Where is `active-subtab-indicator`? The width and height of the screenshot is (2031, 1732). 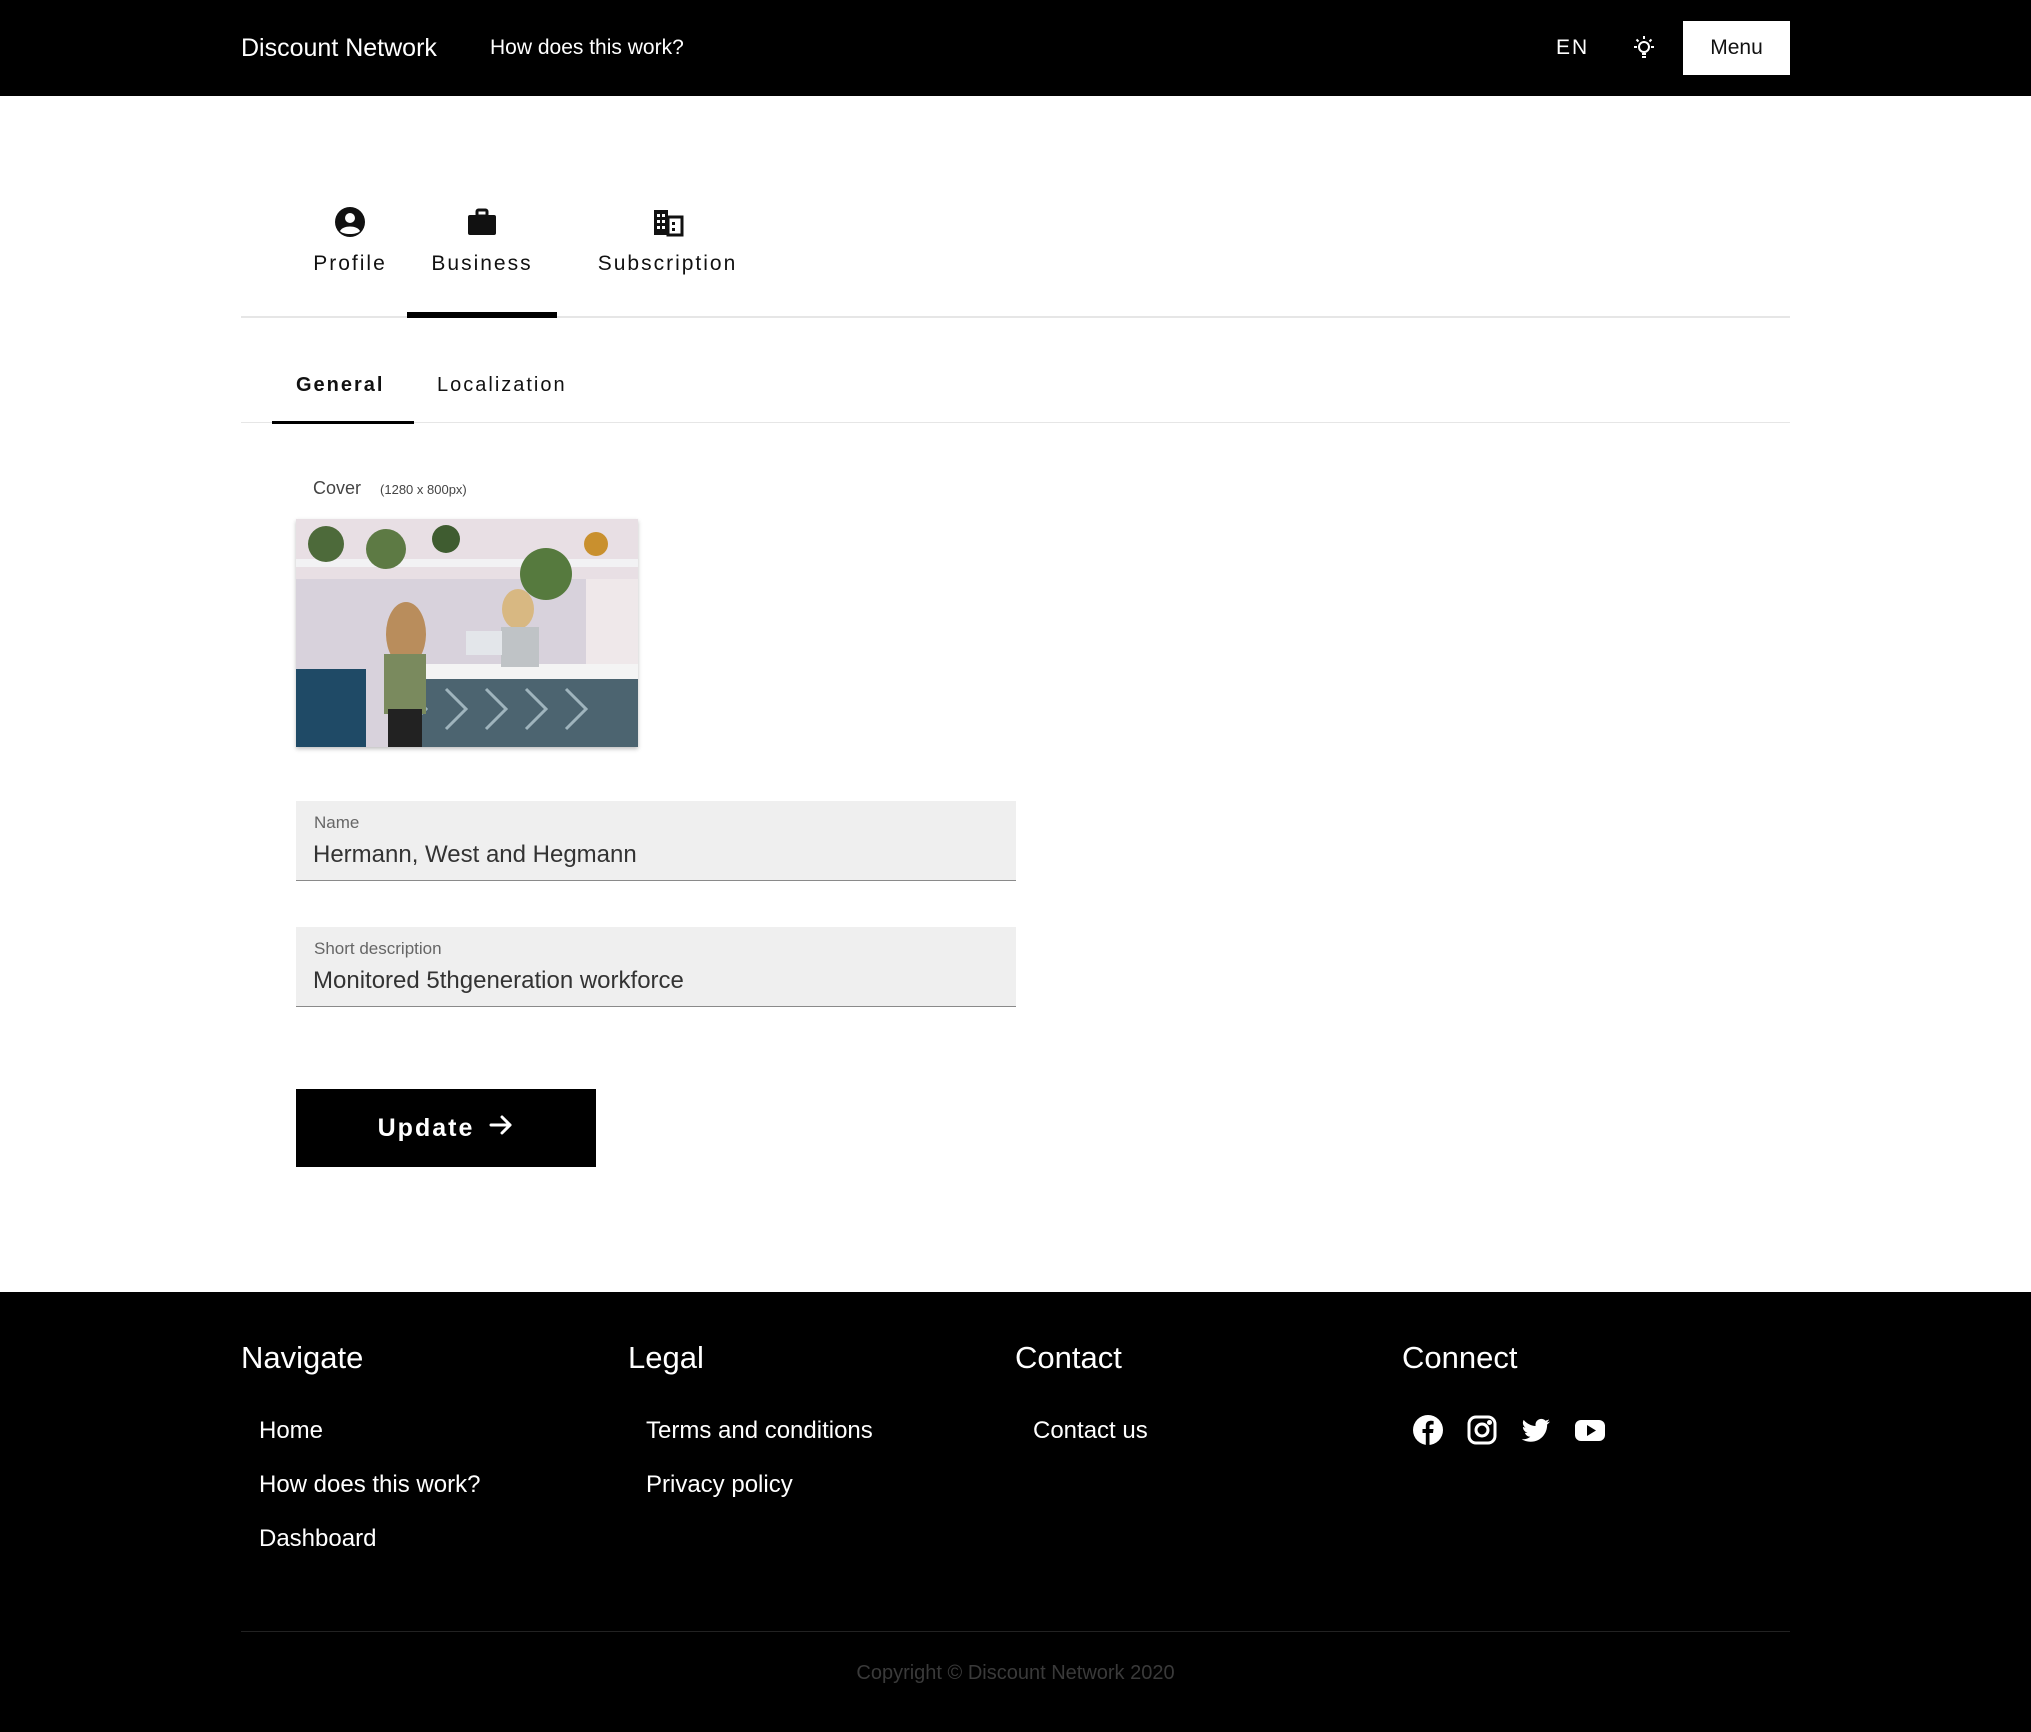
active-subtab-indicator is located at coordinates (343, 422).